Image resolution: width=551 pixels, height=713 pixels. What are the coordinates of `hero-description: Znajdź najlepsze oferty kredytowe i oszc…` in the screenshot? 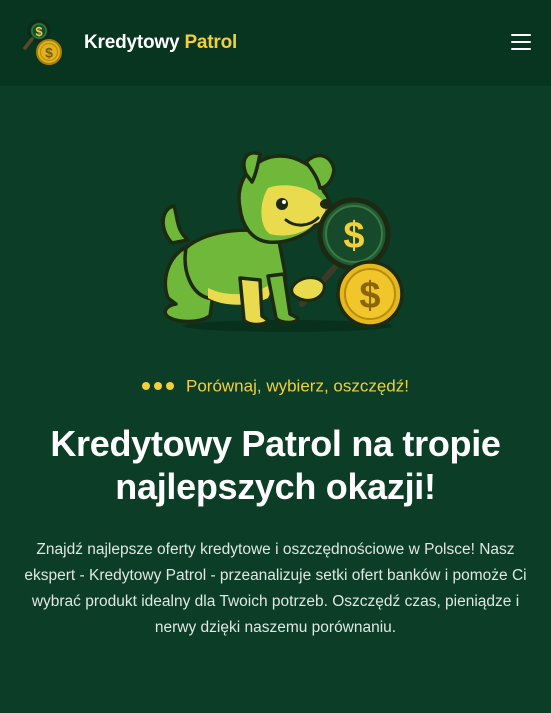 It's located at (275, 588).